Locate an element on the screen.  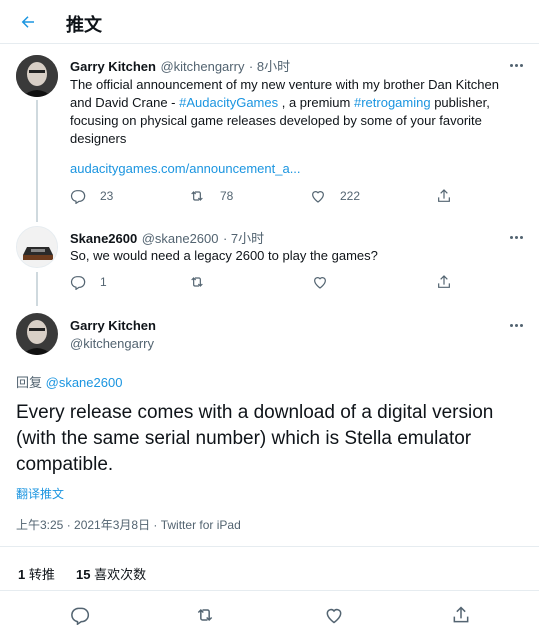
retweets-count: 1 is located at coordinates (22, 574).